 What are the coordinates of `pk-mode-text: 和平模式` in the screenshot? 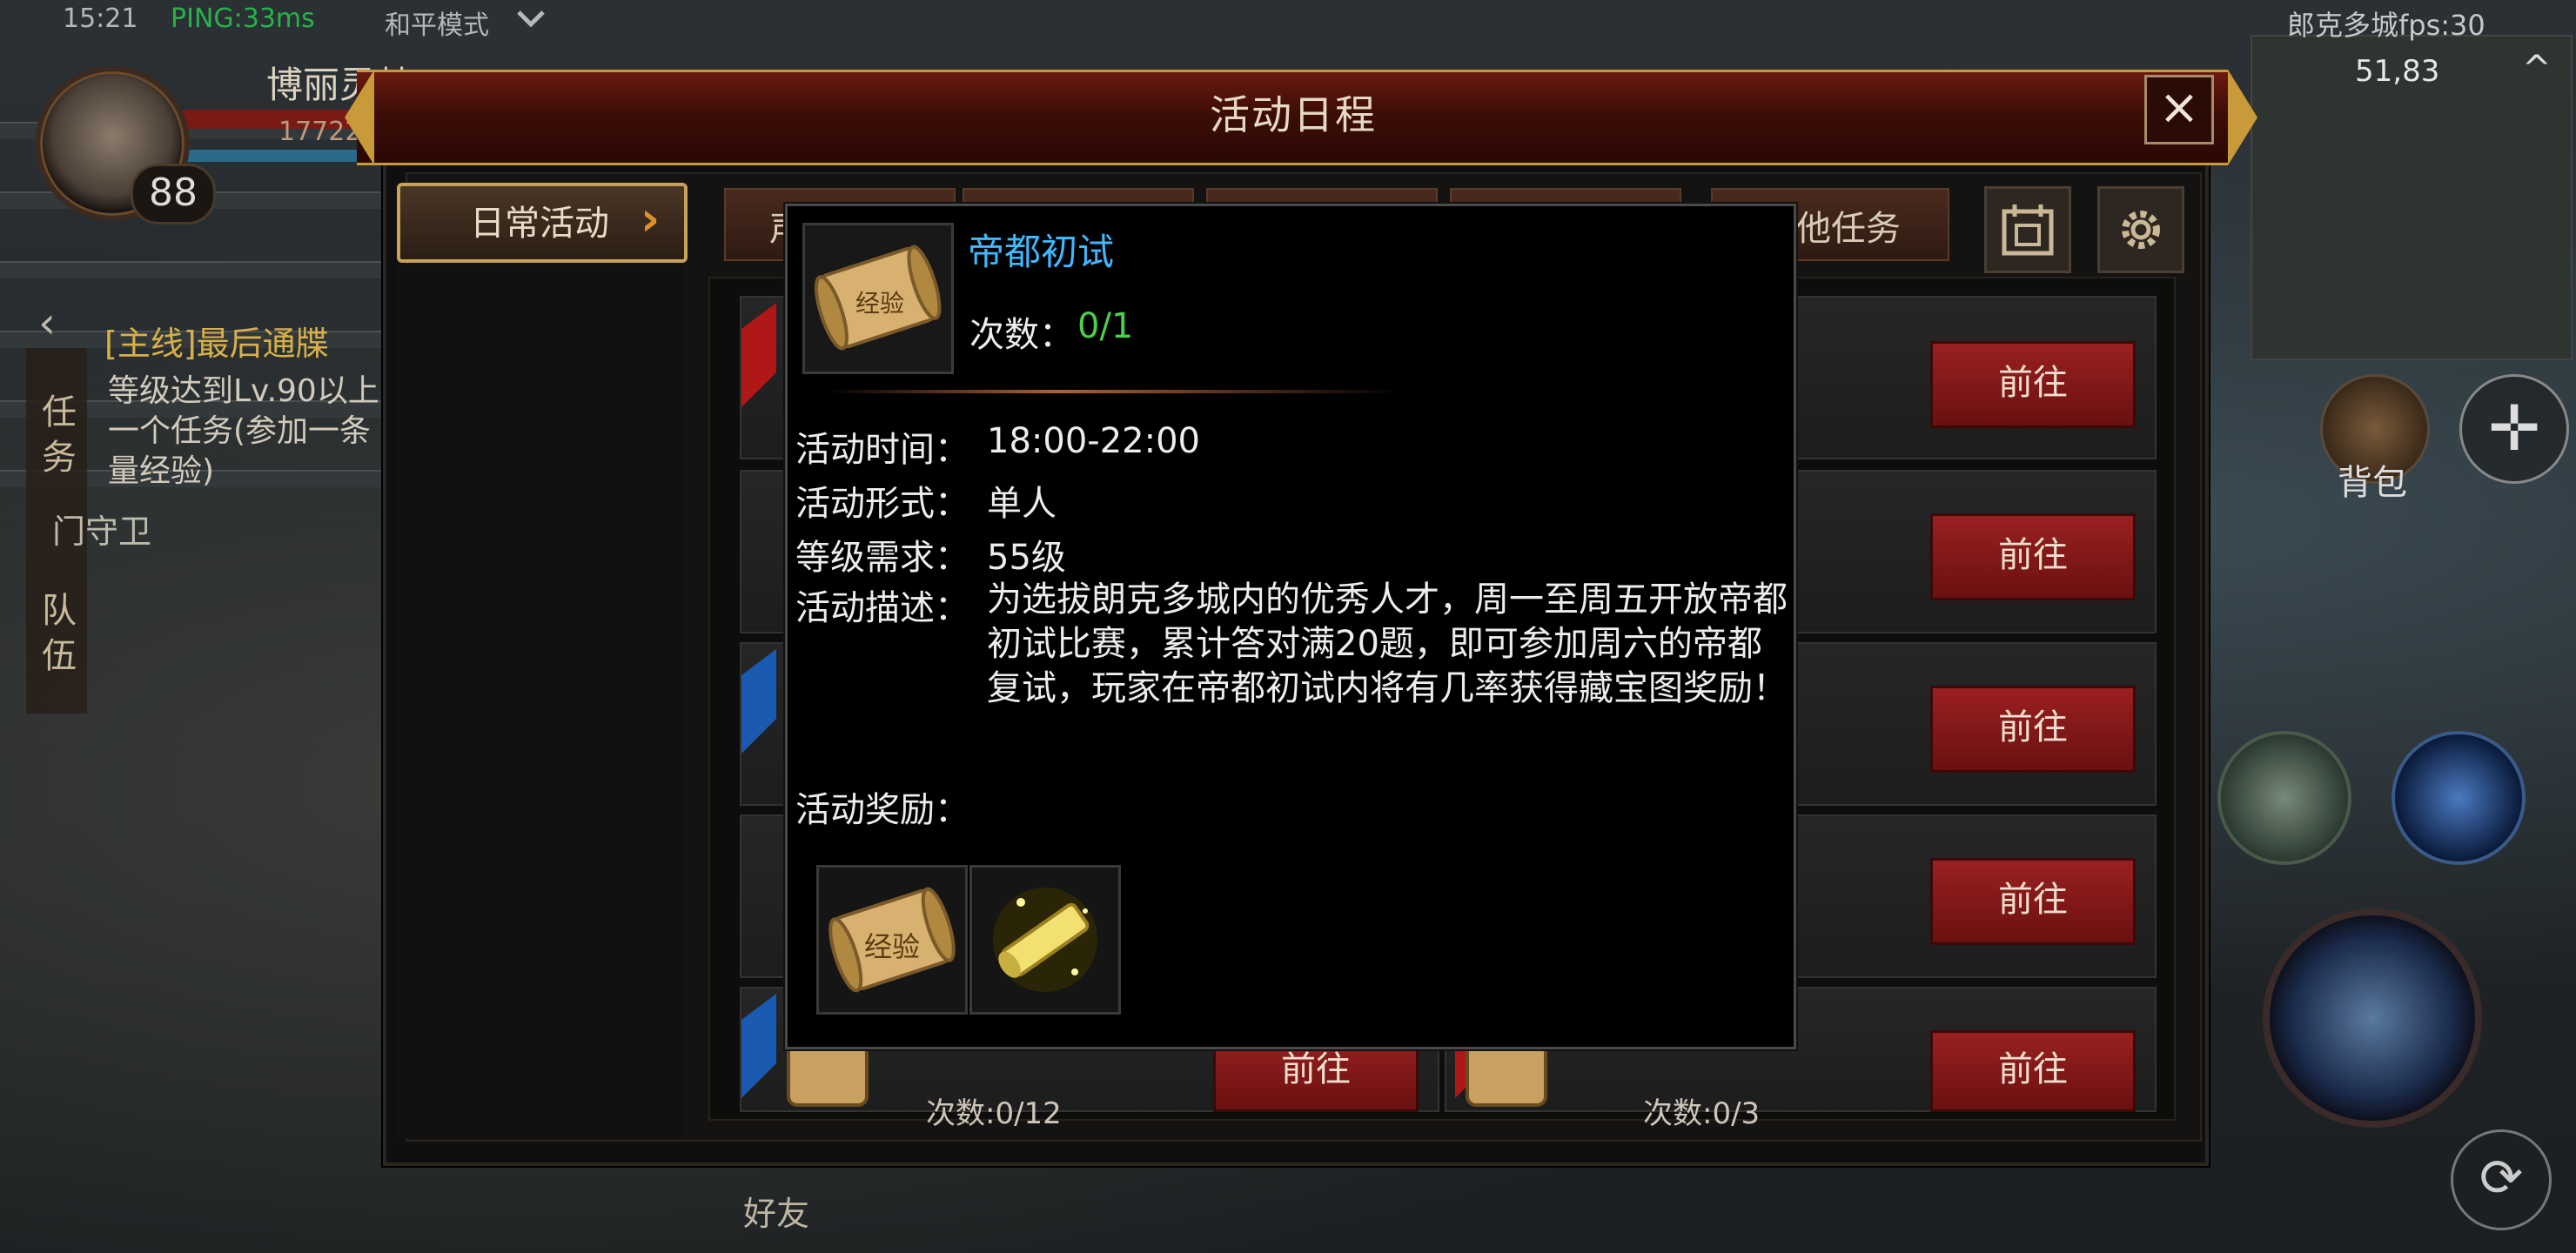 It's located at (437, 22).